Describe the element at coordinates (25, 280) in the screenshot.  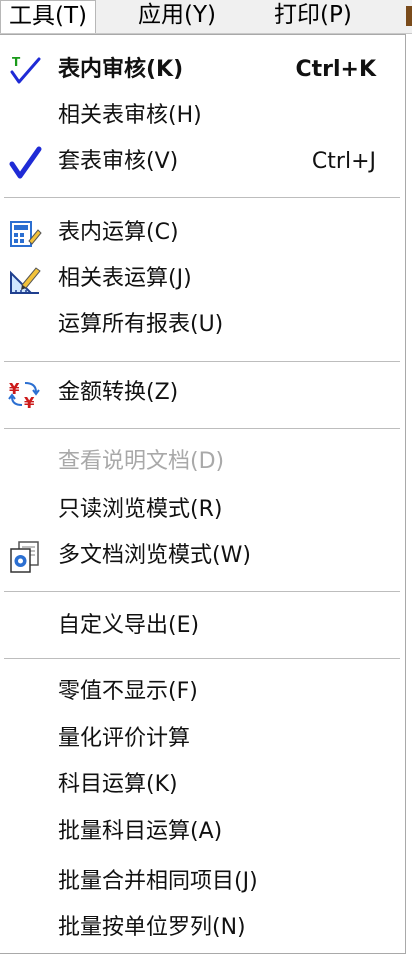
I see `ruler-pencil-icon` at that location.